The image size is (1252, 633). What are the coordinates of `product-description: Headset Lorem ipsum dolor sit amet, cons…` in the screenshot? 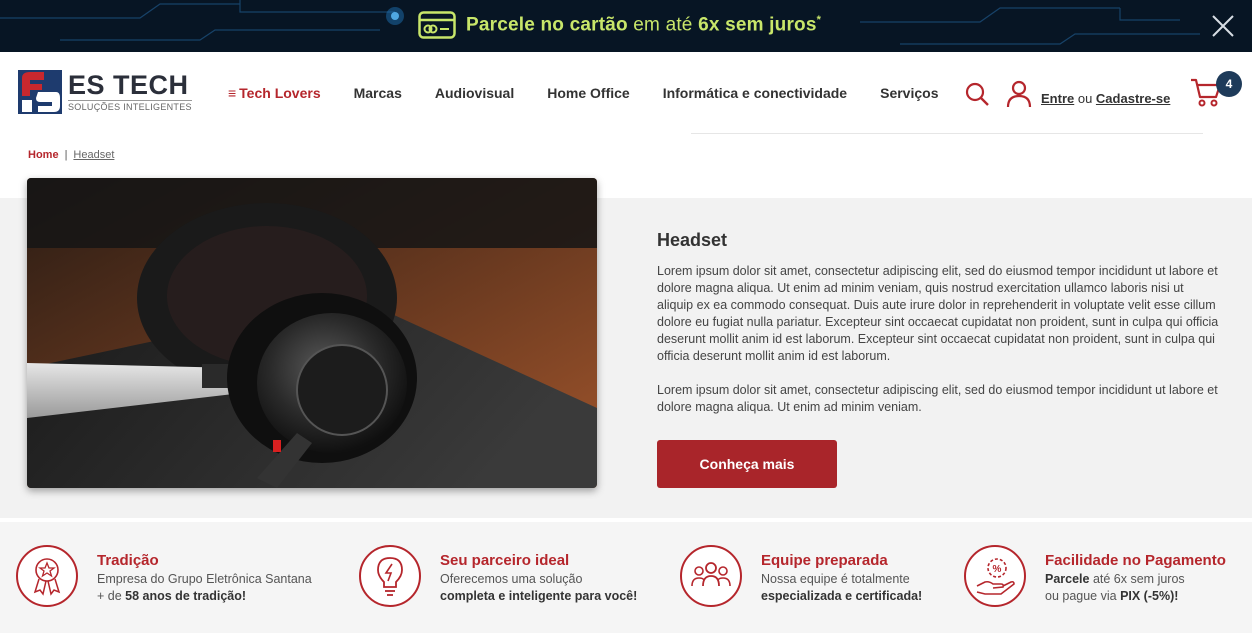 It's located at (940, 331).